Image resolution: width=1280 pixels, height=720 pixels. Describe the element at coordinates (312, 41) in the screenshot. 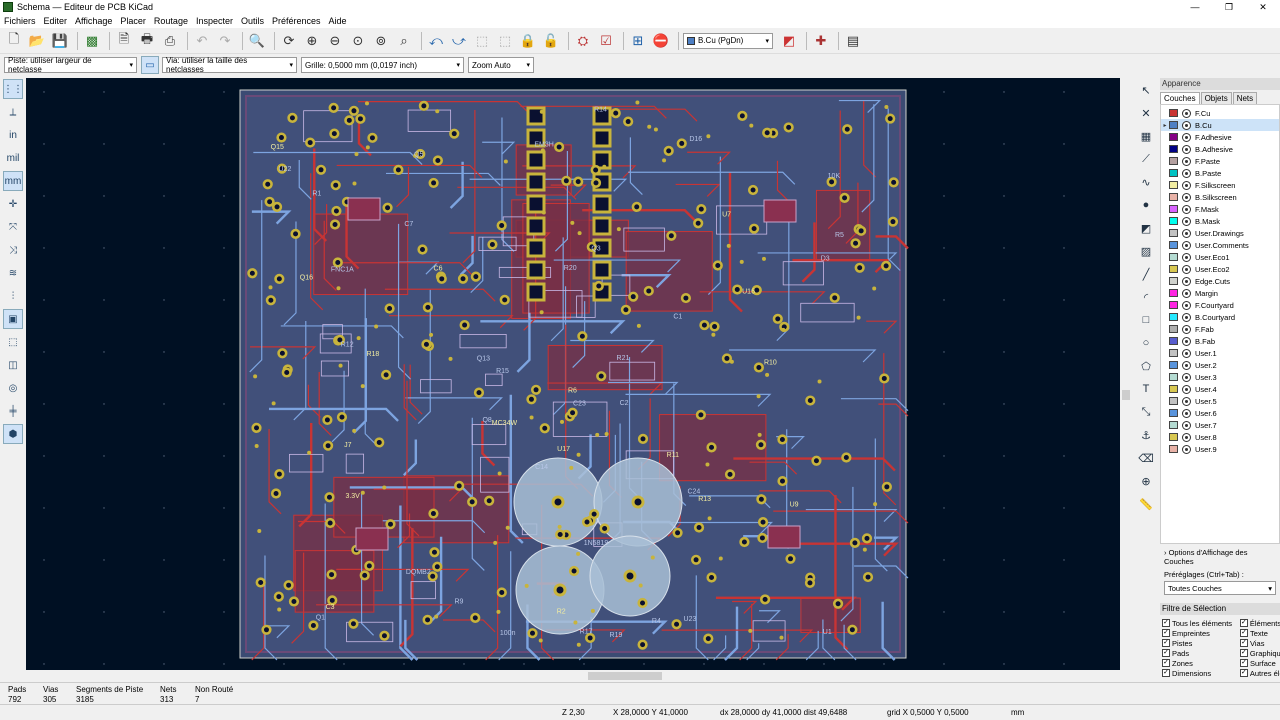

I see `zoom-in-icon: ⊕` at that location.